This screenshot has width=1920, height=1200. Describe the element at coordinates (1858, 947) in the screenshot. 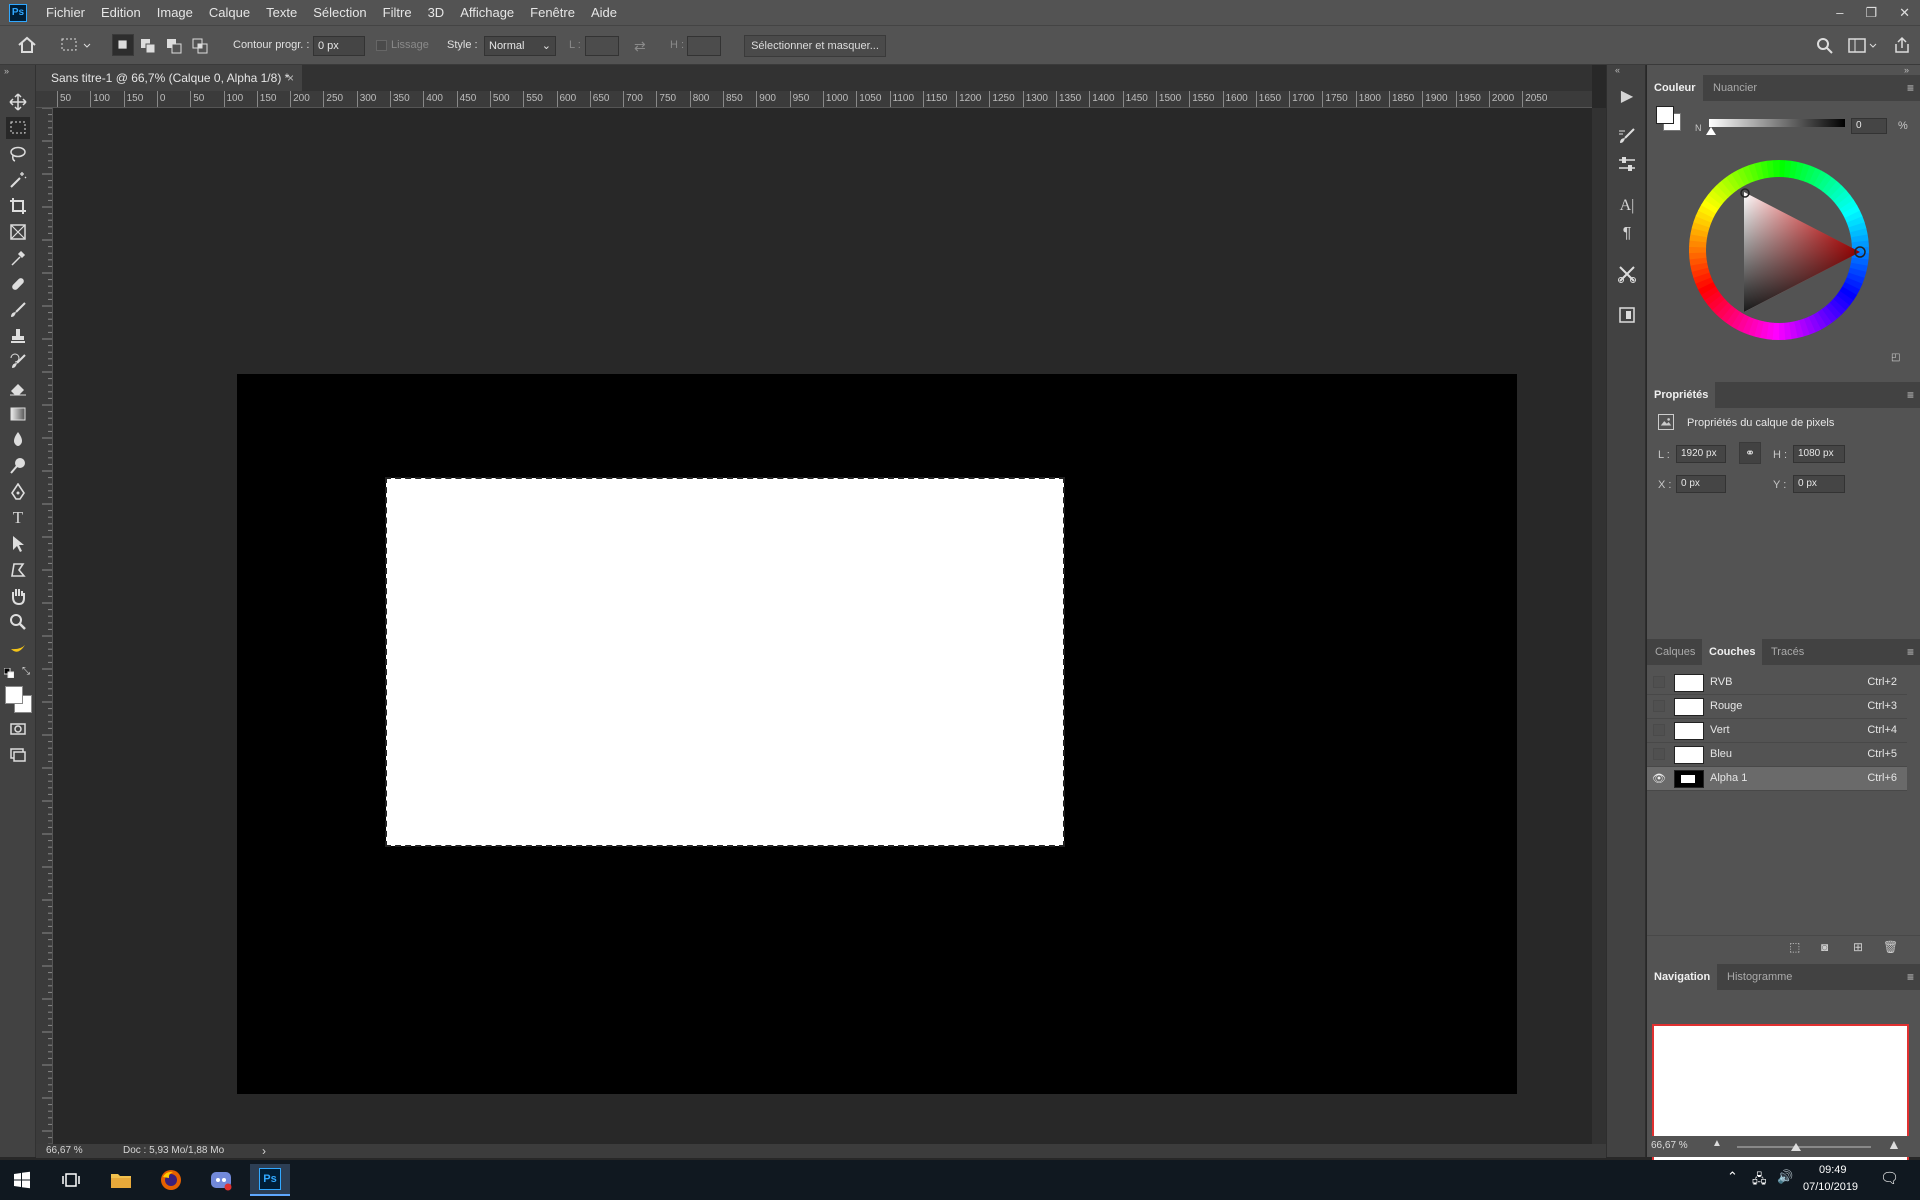

I see `new-channel-icon: ⊞` at that location.